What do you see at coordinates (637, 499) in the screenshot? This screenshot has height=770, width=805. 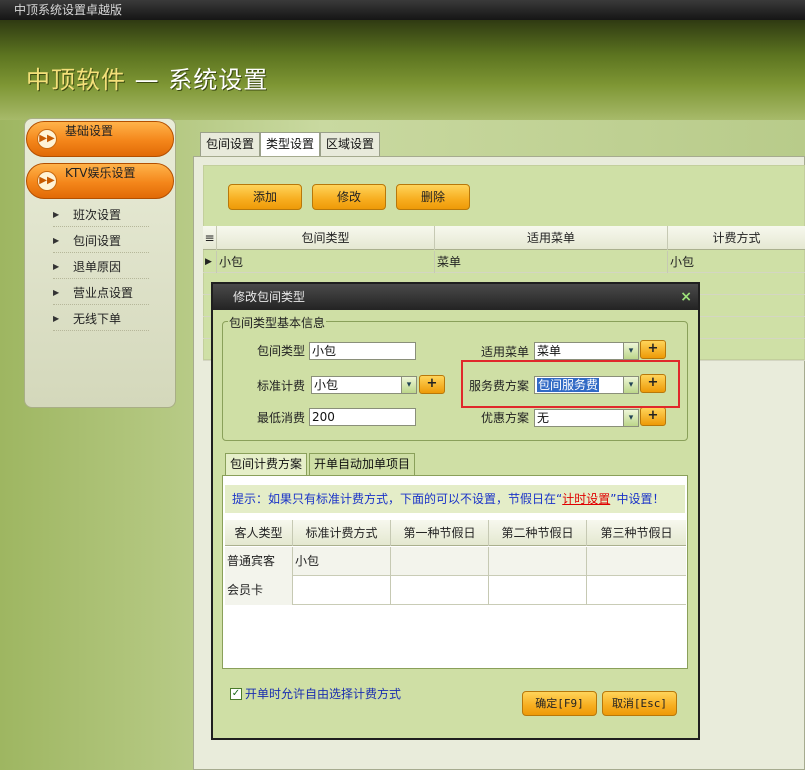 I see `hint-suffix: ”中设置！` at bounding box center [637, 499].